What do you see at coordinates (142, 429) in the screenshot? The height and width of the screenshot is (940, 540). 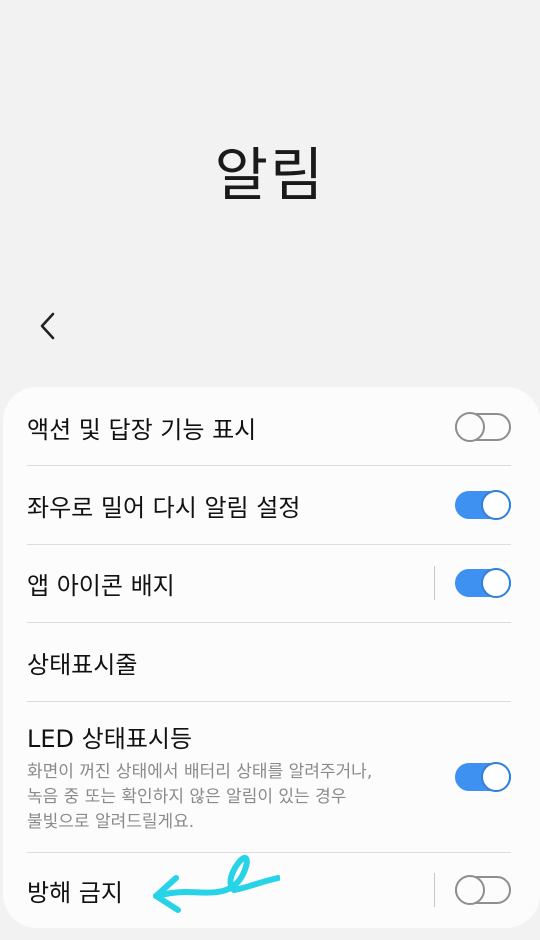 I see `setting-label: 액션 및 답장 기능 표시` at bounding box center [142, 429].